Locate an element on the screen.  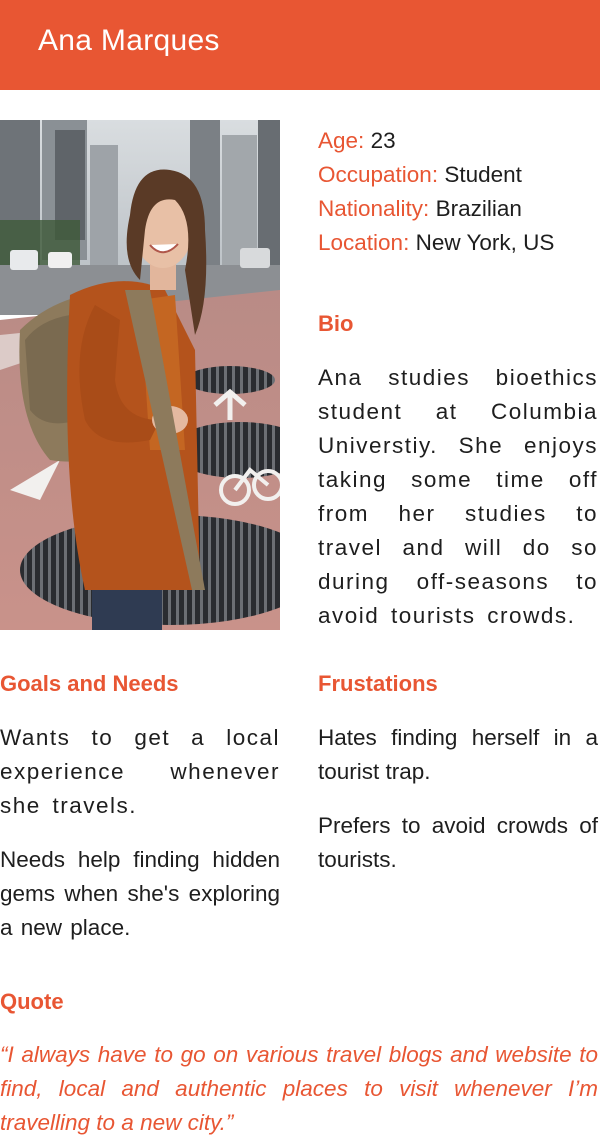
fact-label: Age: is located at coordinates (341, 140).